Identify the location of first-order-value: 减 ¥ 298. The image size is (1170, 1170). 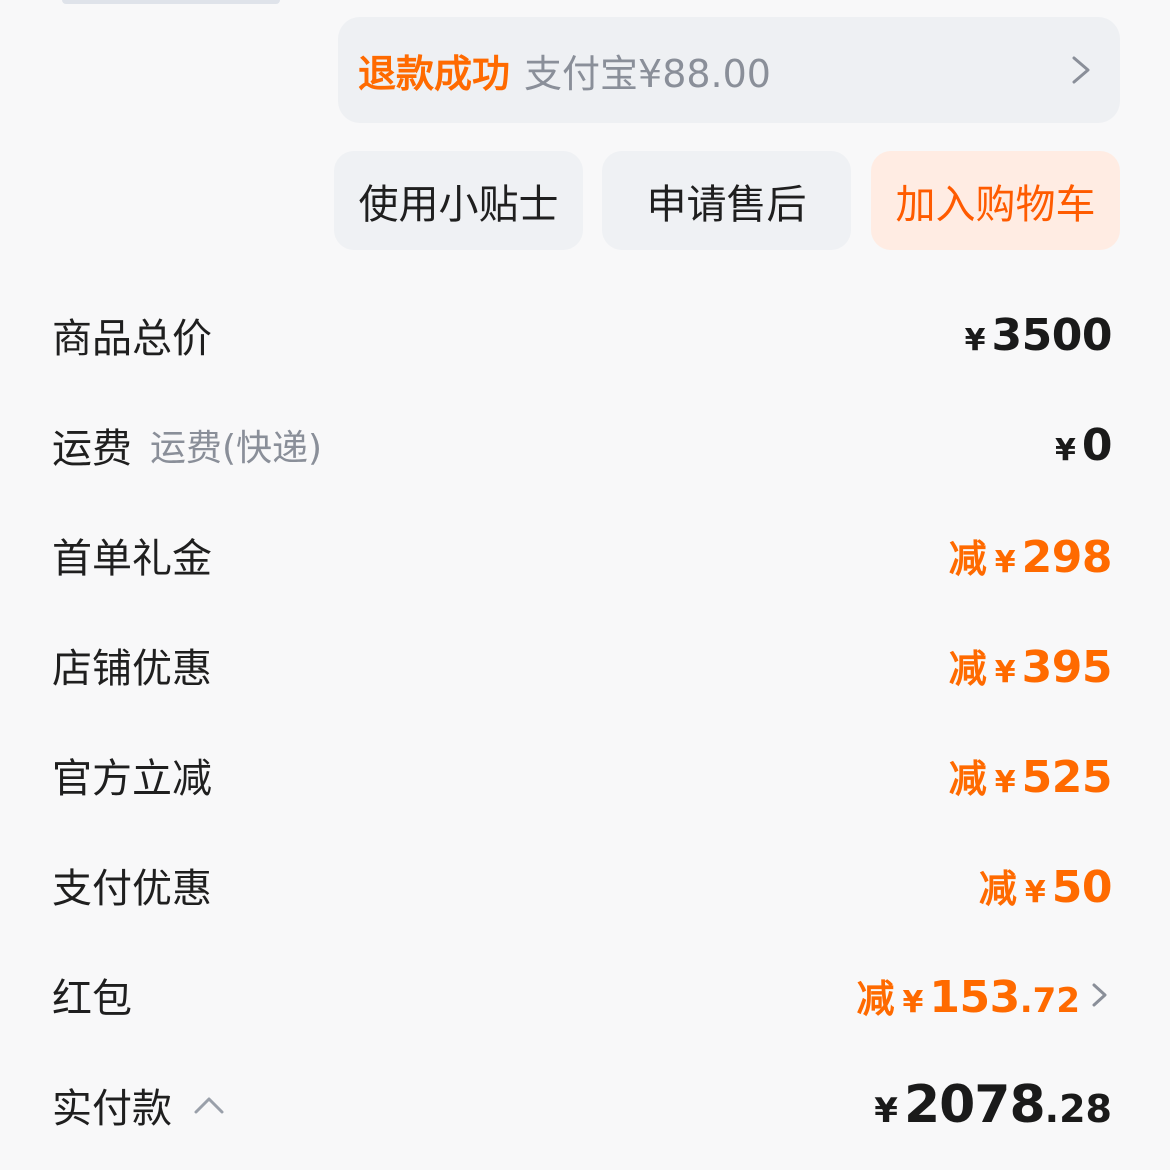
(1030, 555).